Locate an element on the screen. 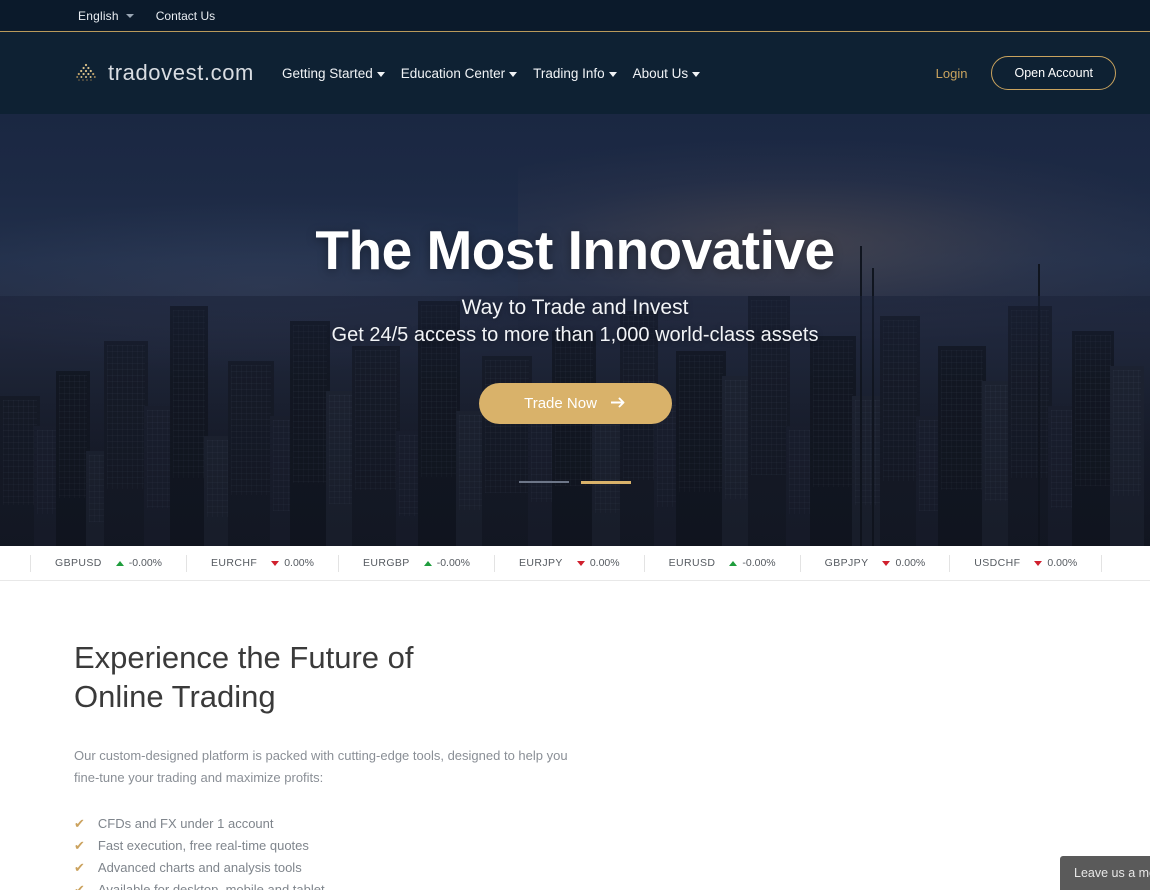 The height and width of the screenshot is (890, 1150). hero-subheadline-1: Way to Trade and Invest is located at coordinates (575, 307).